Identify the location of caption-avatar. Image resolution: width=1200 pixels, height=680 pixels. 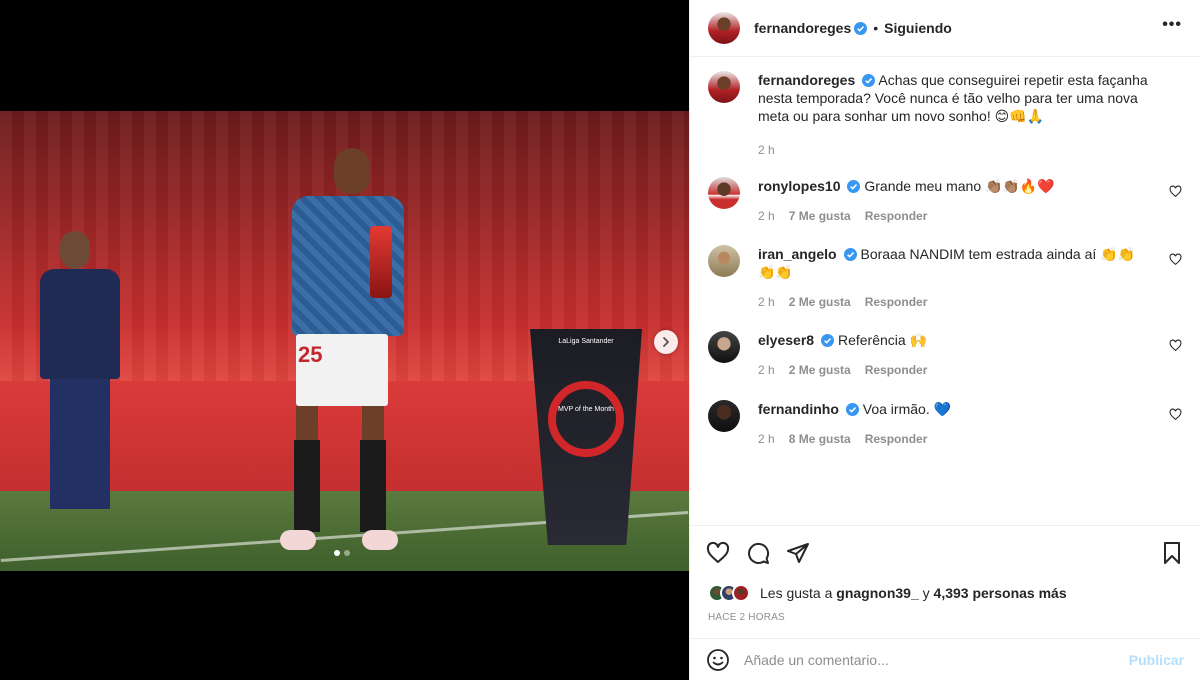
(724, 87).